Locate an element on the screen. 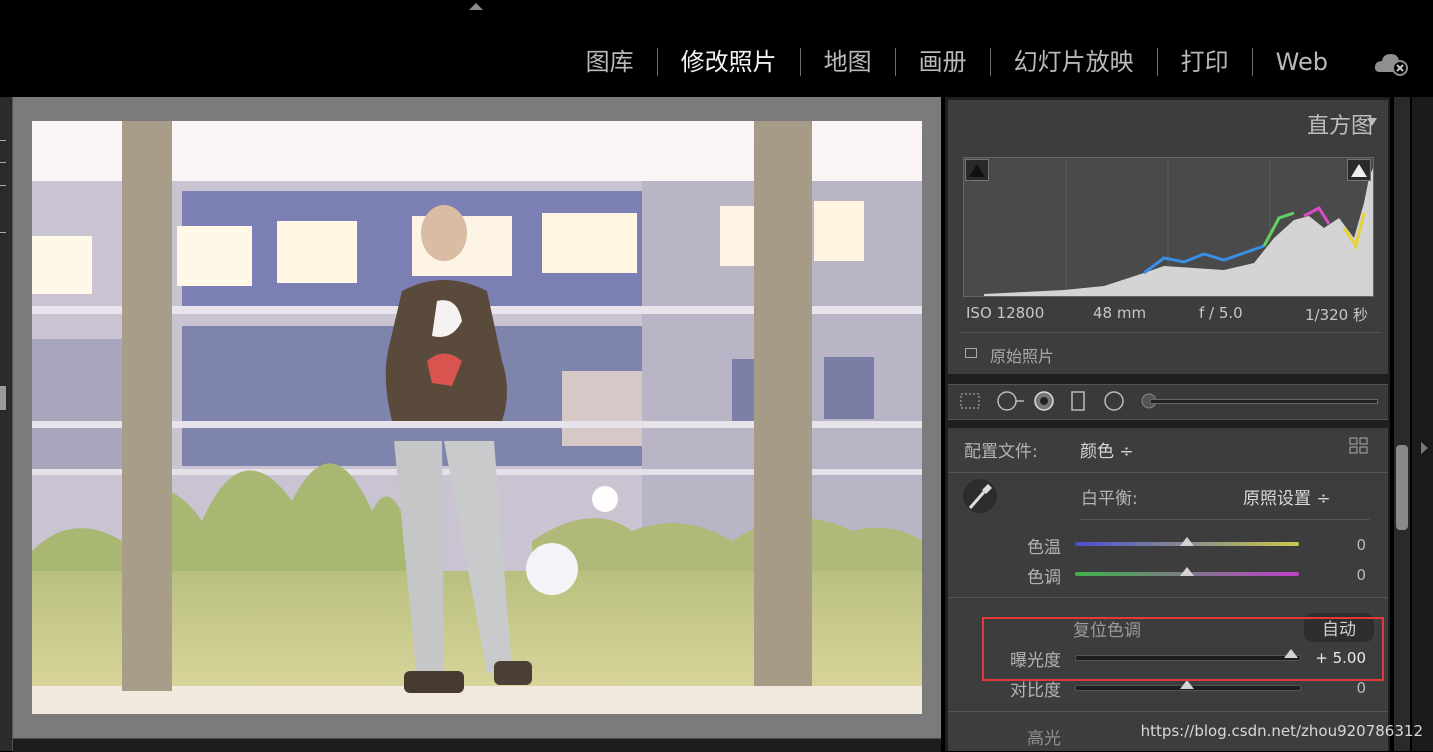  filmstrip-edge is located at coordinates (477, 745).